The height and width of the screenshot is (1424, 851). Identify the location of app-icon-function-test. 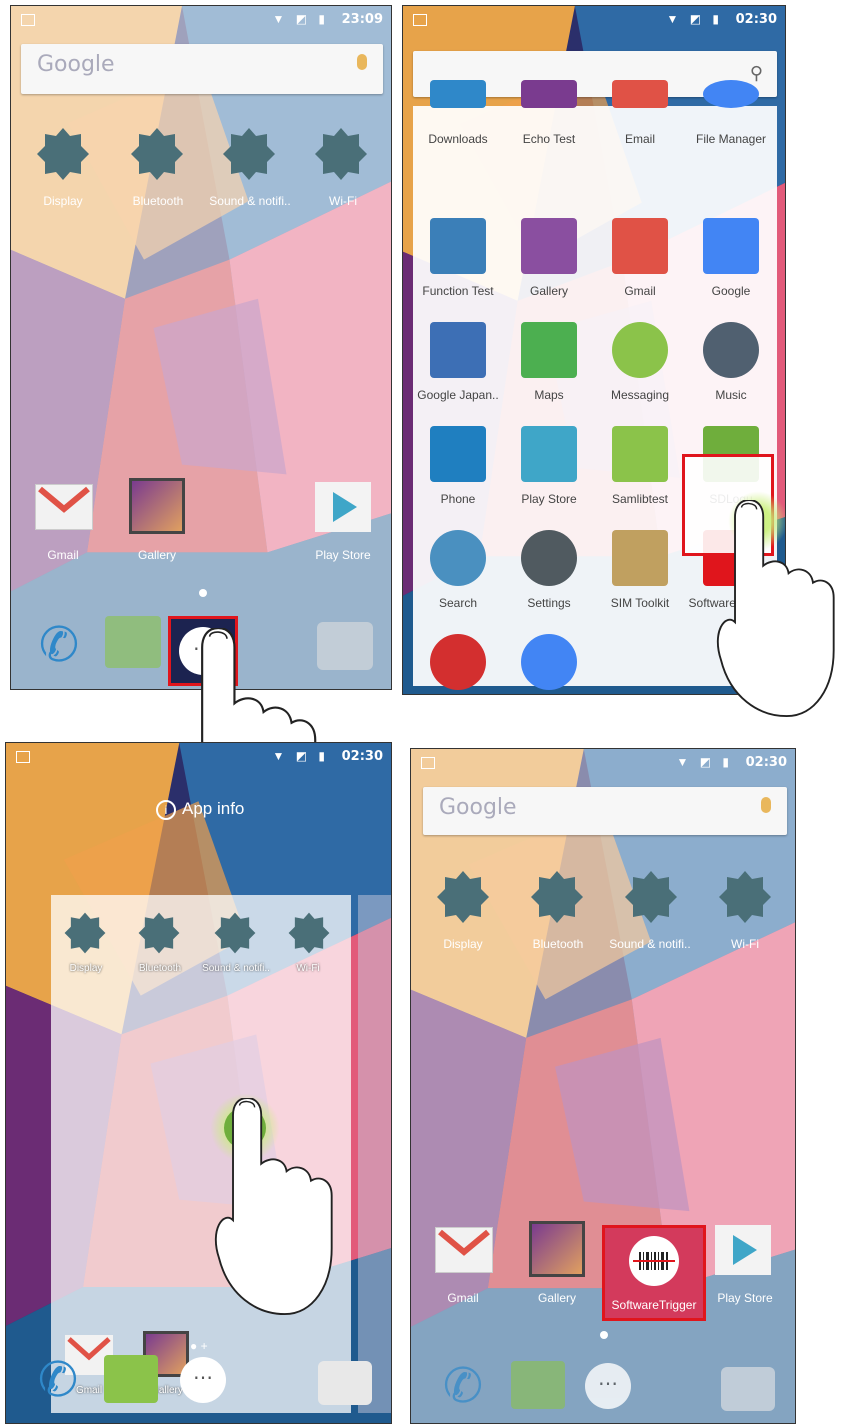
(458, 246).